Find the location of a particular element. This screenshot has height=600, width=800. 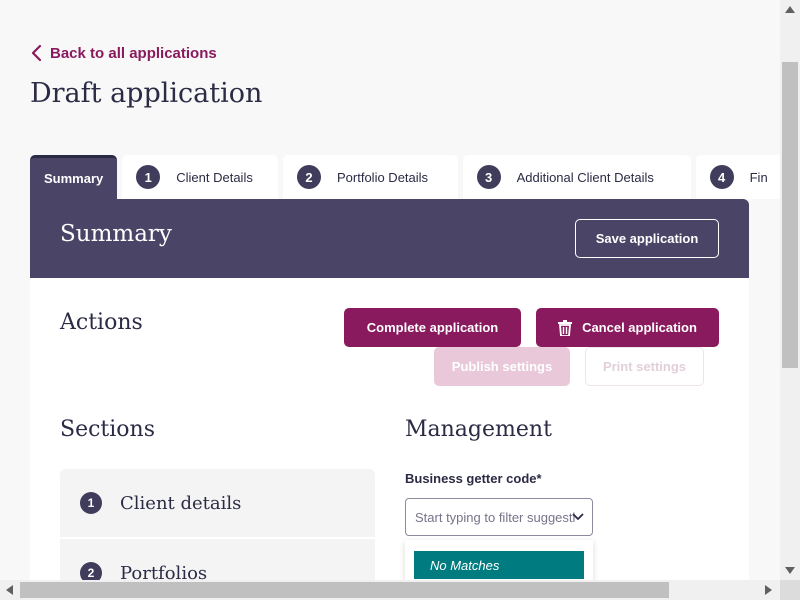

complete-application-button: Complete application is located at coordinates (432, 327).